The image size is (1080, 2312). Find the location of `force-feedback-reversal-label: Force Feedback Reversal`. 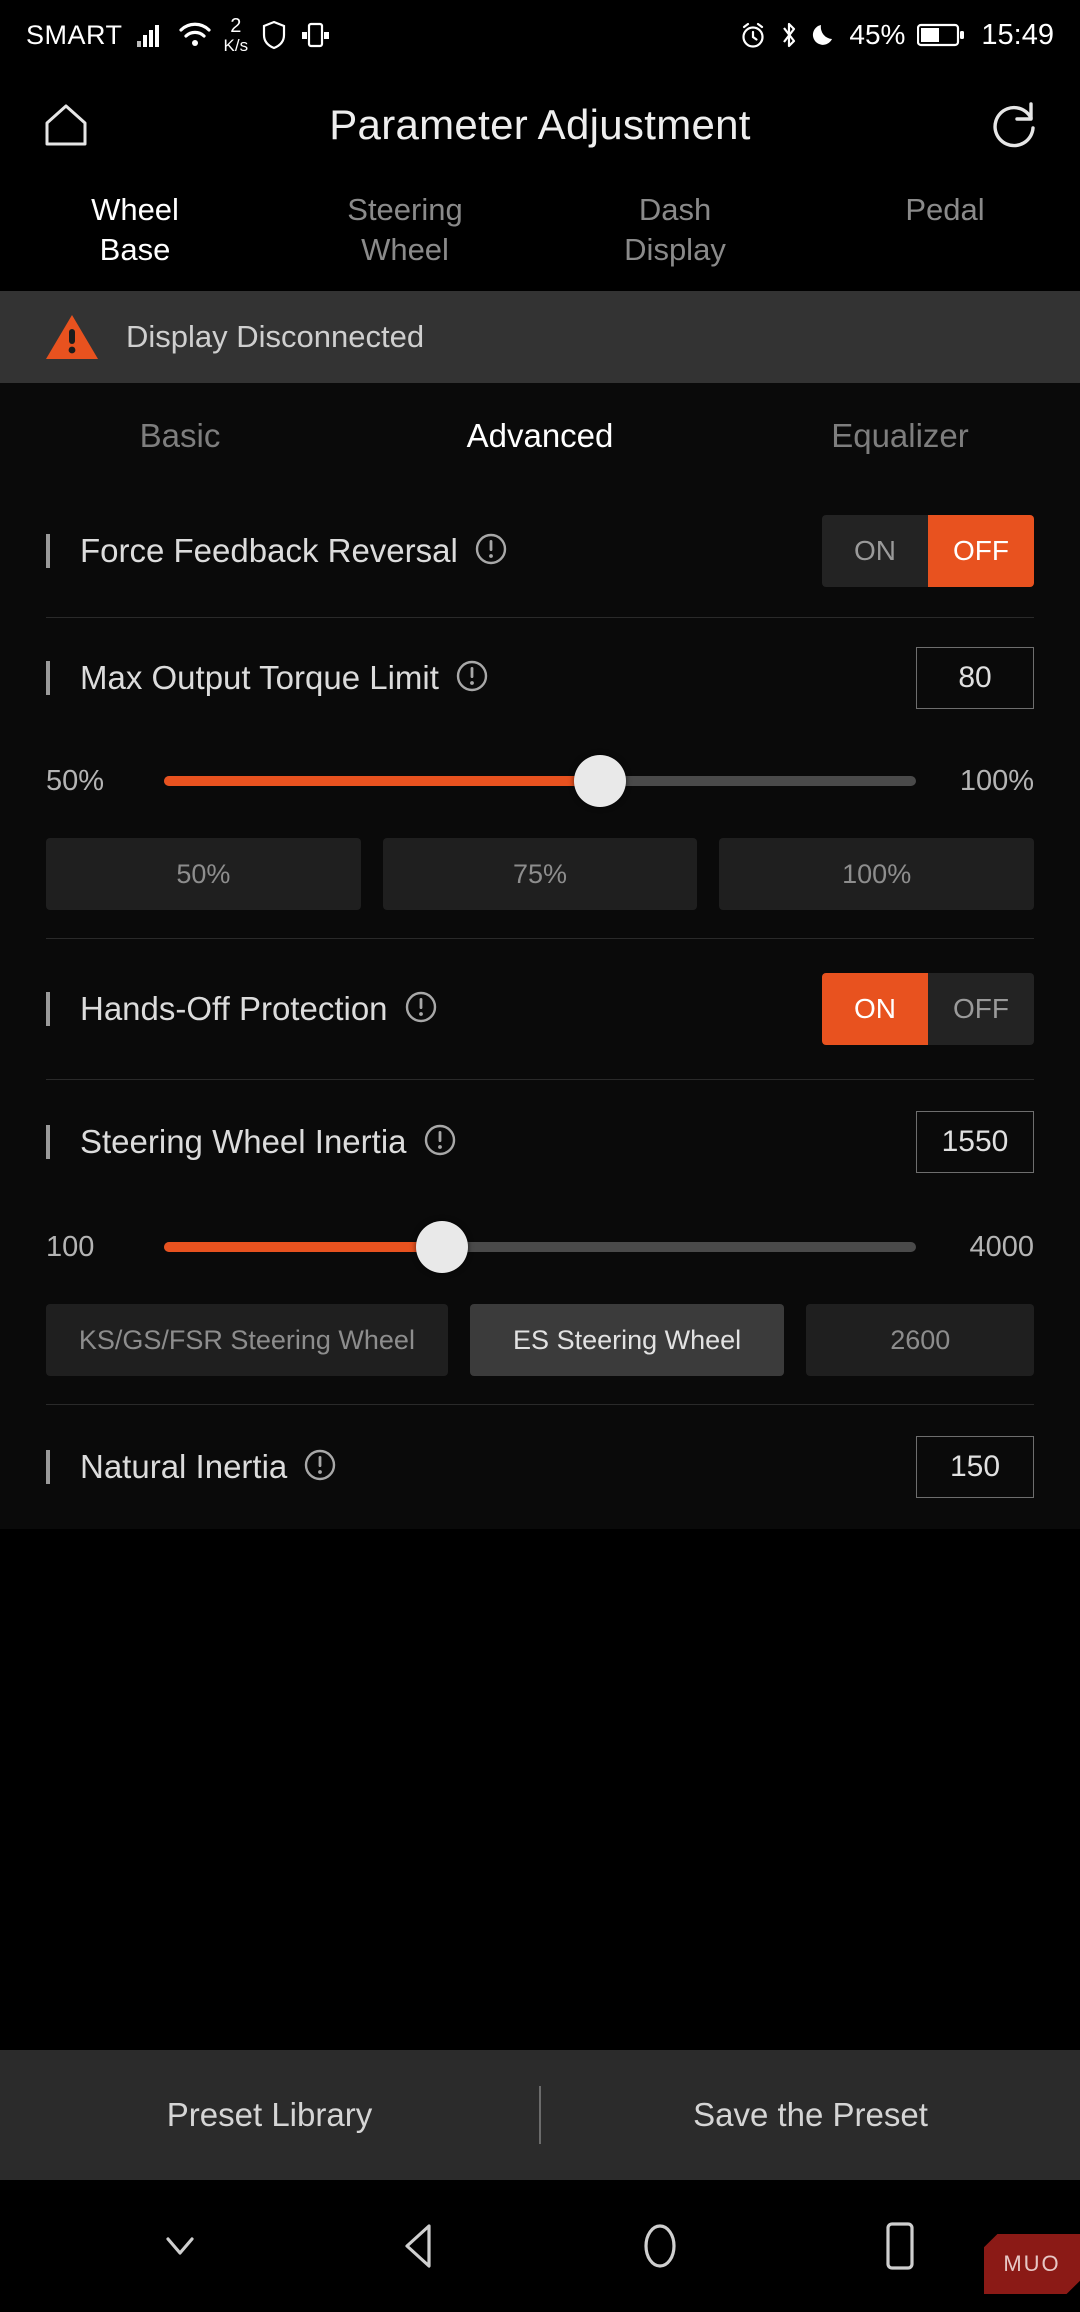

force-feedback-reversal-label: Force Feedback Reversal is located at coordinates (269, 551).